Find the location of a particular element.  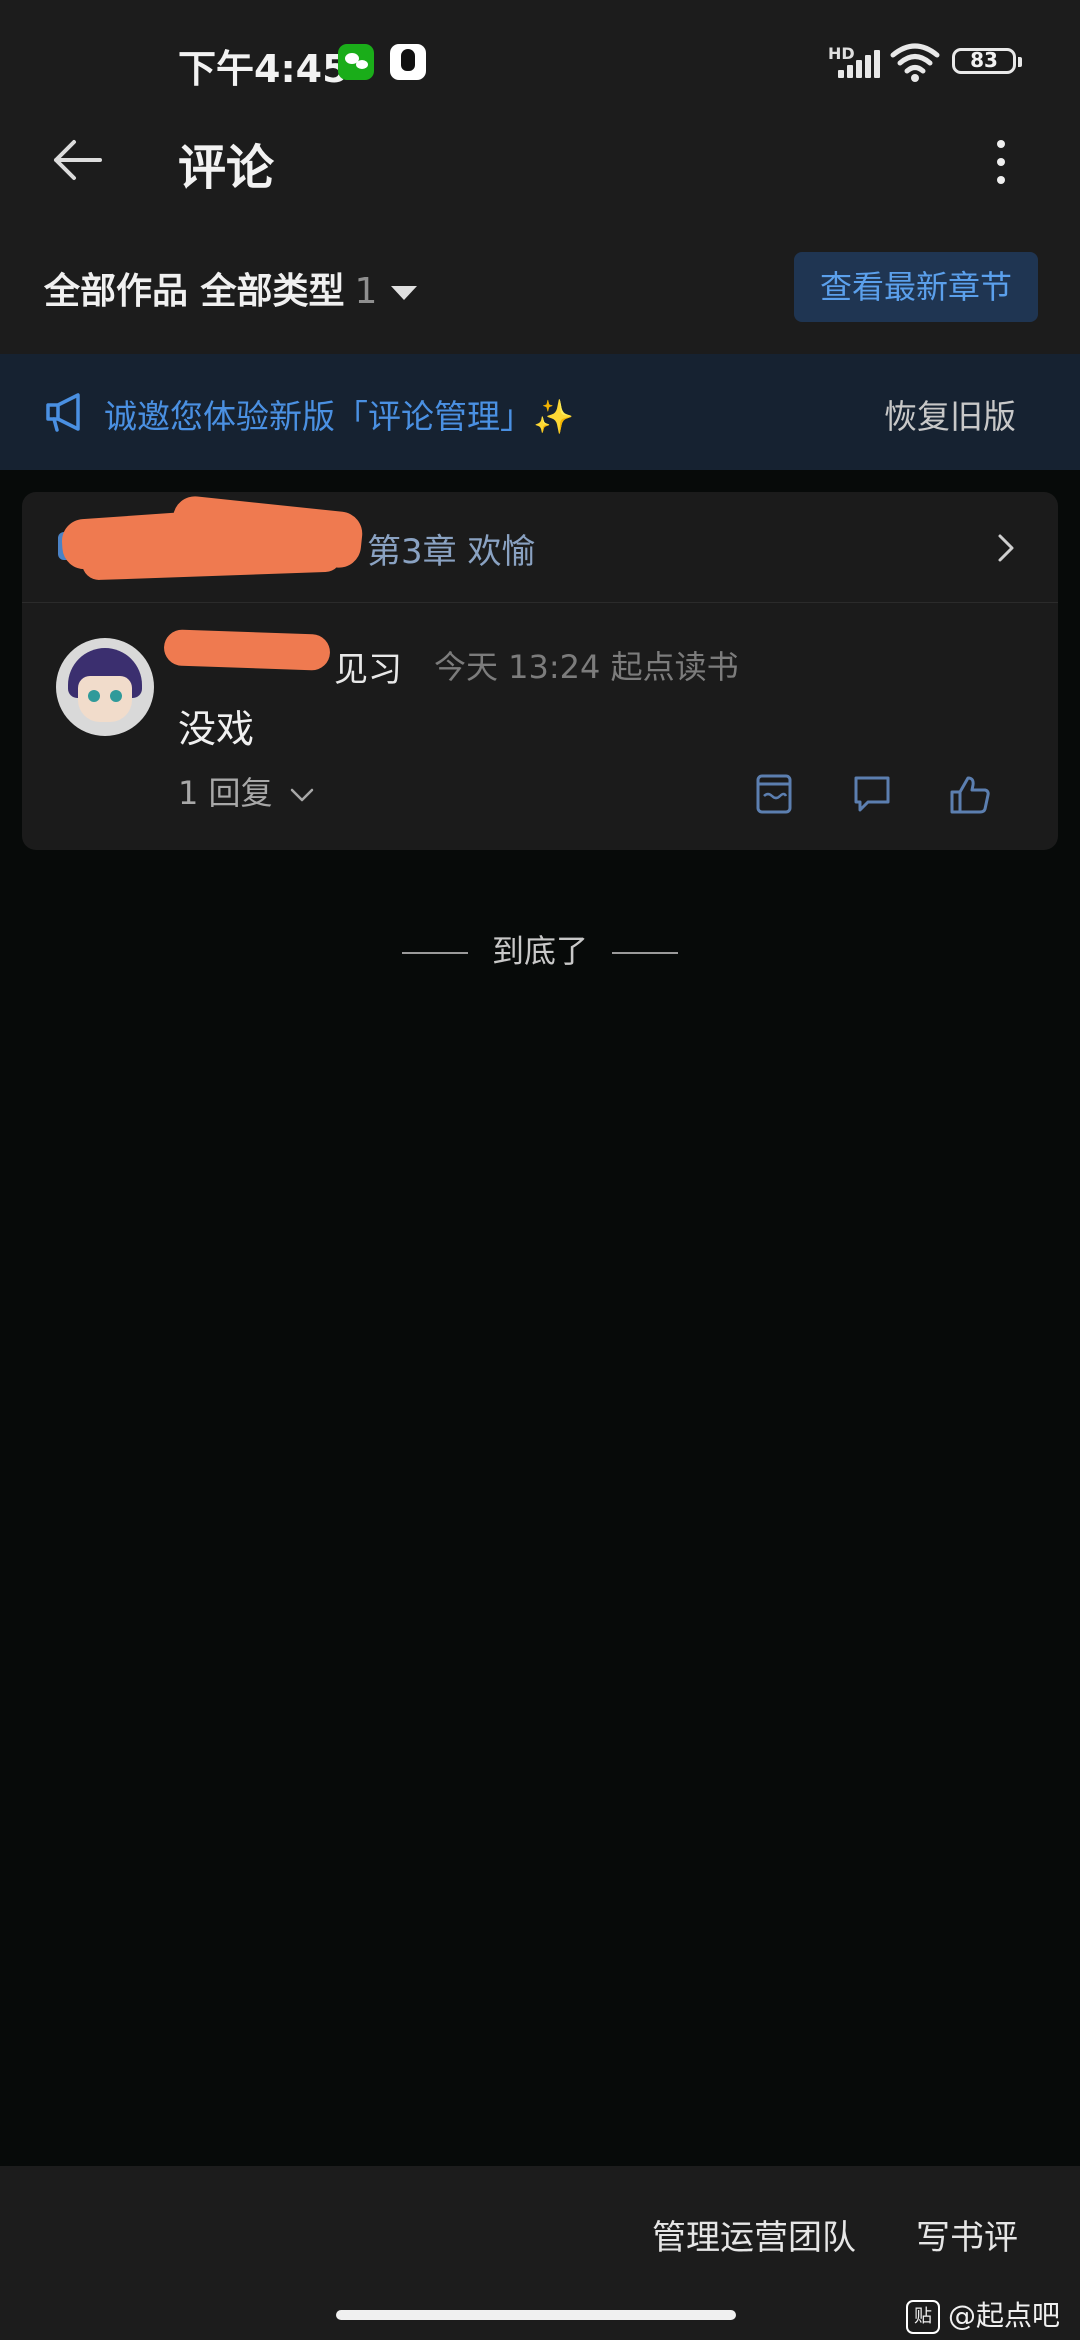

username-redaction is located at coordinates (247, 650).